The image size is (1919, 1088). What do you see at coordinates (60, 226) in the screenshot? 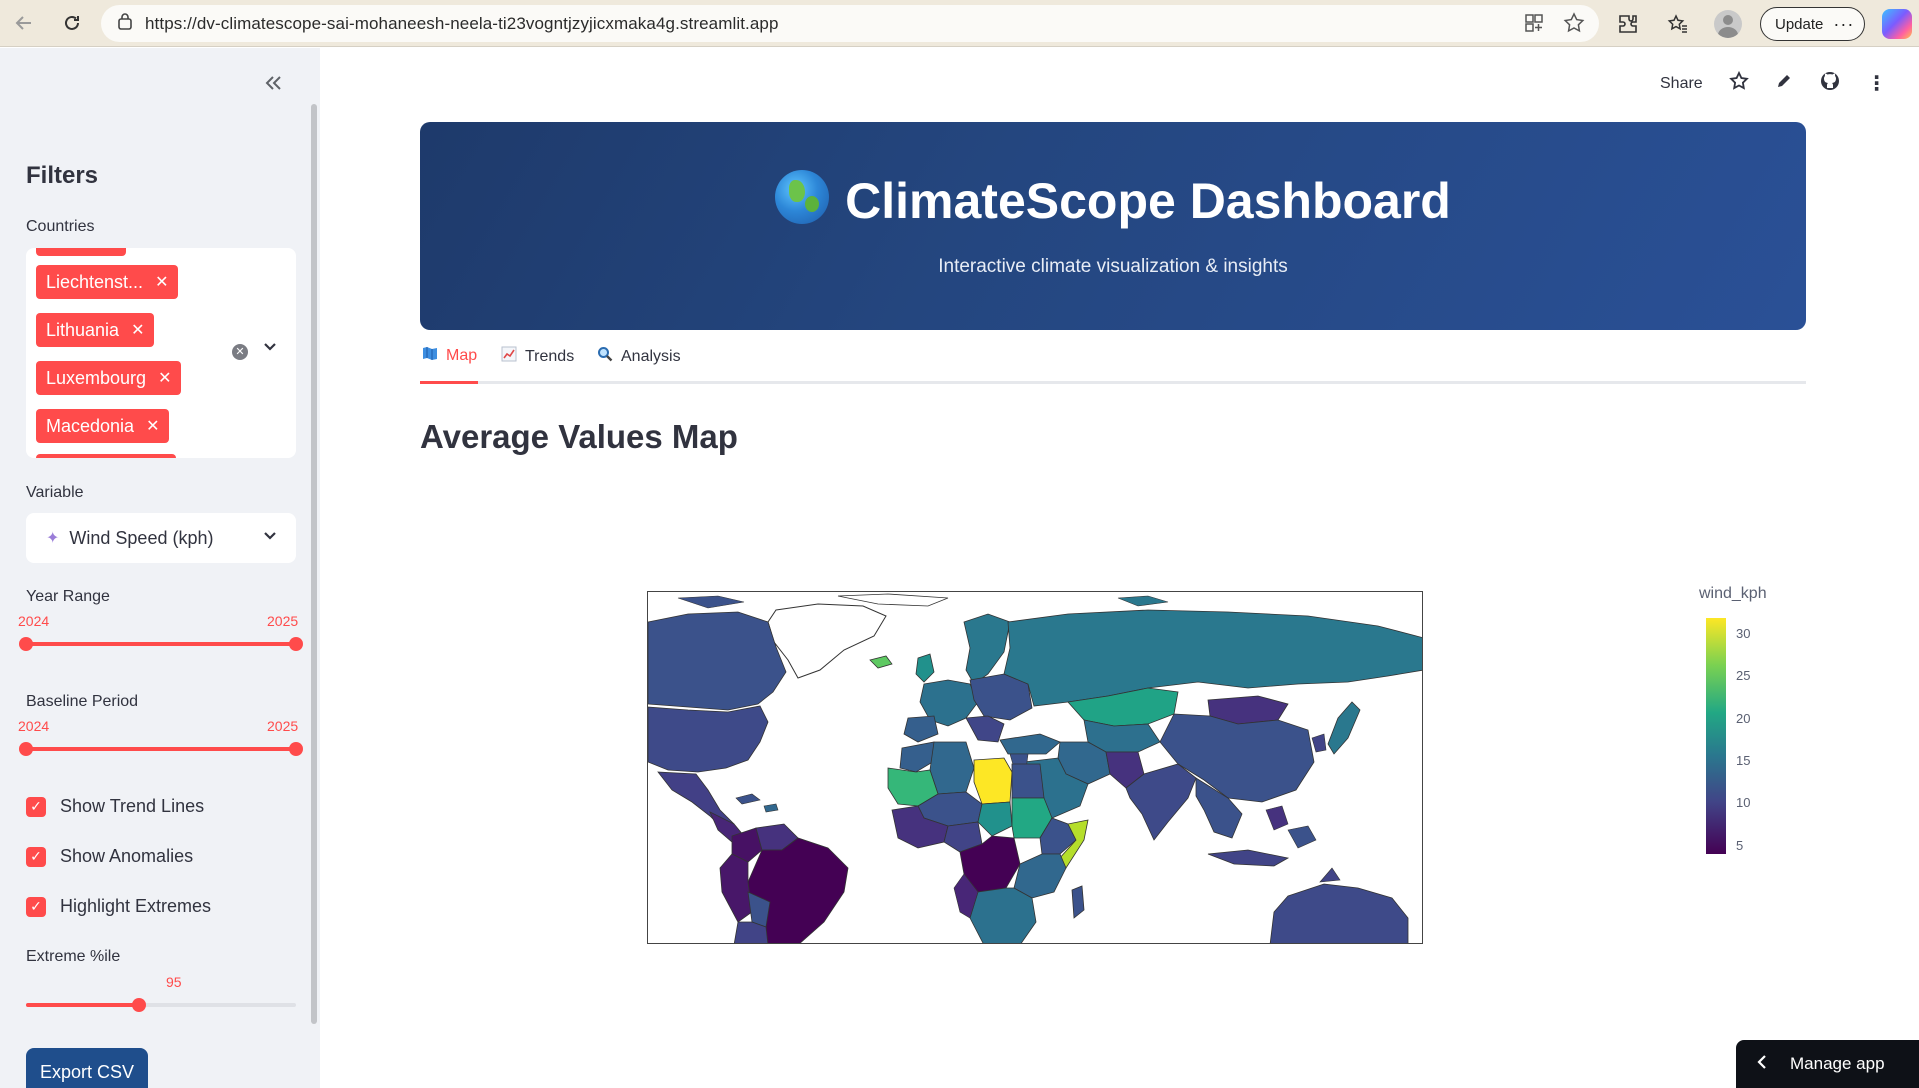
I see `countries-label: Countries` at bounding box center [60, 226].